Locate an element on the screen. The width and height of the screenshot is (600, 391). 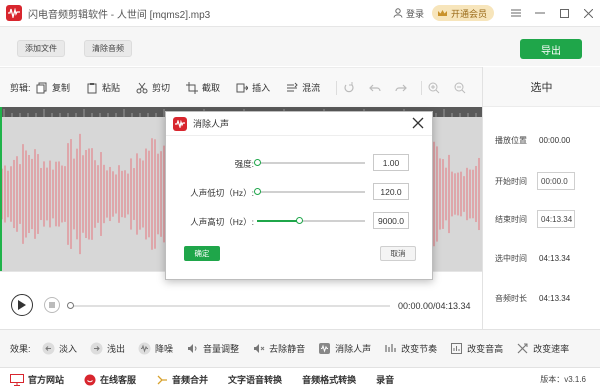
strength-input: 1.00 is located at coordinates (391, 162).